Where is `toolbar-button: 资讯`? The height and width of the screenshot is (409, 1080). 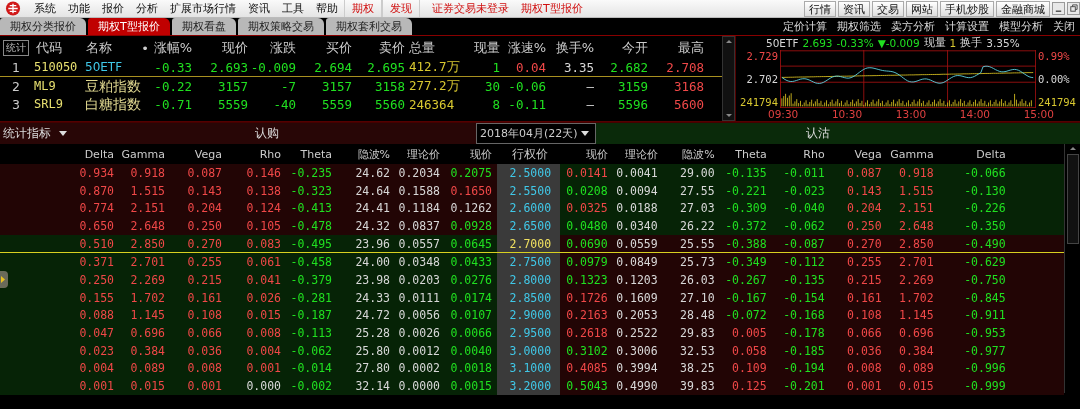 toolbar-button: 资讯 is located at coordinates (854, 8).